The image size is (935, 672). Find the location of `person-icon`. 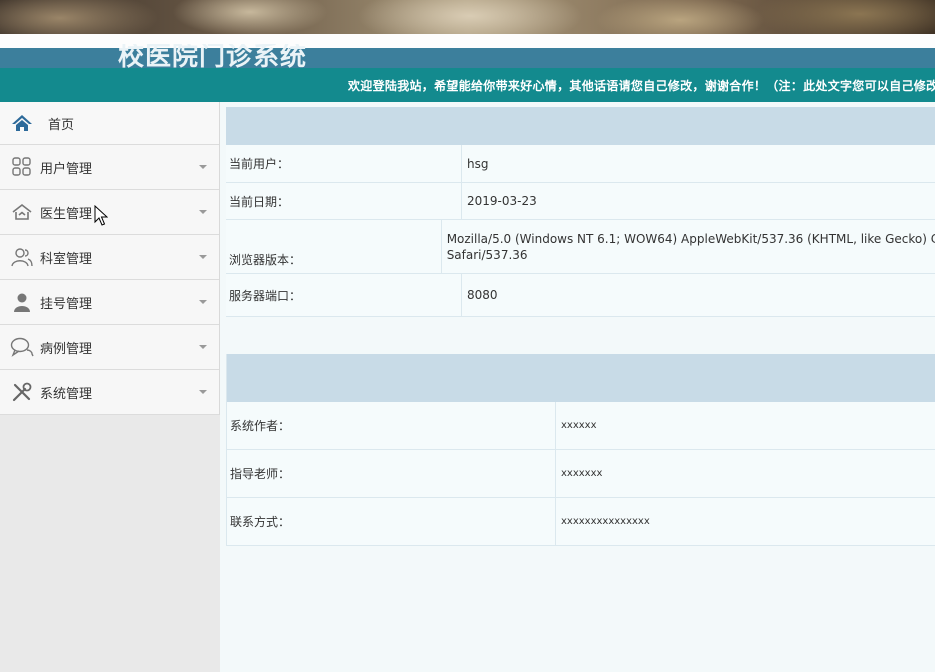

person-icon is located at coordinates (22, 302).